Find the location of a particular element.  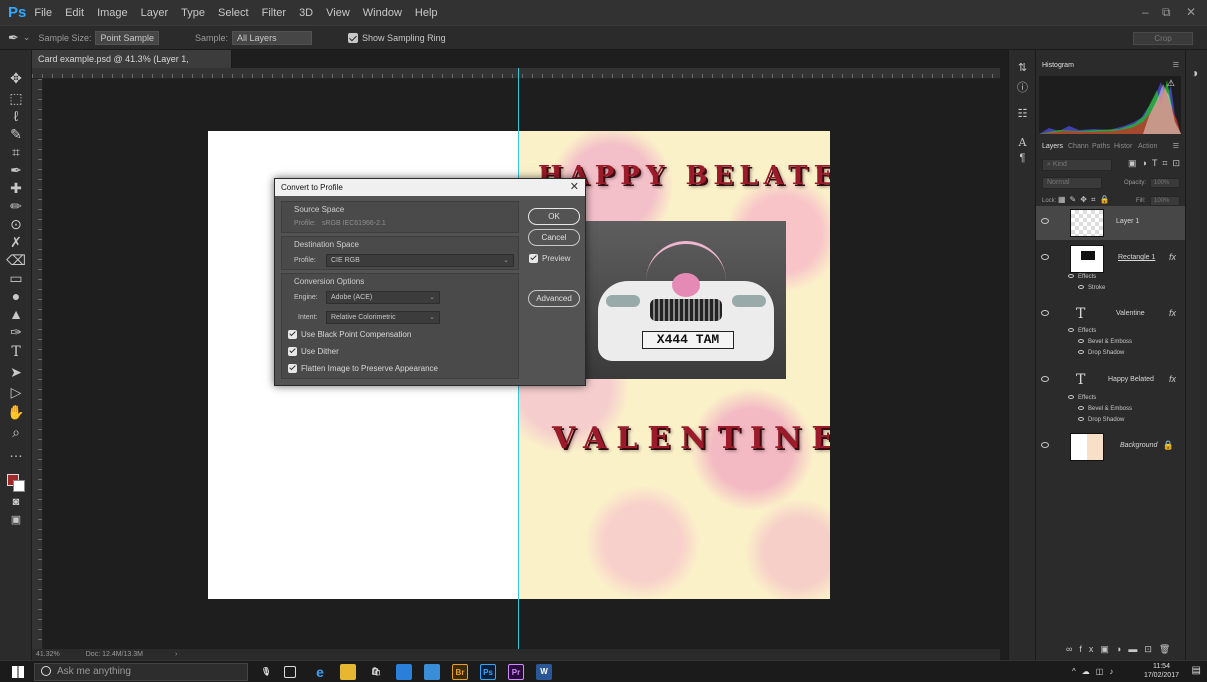

cancel-button: Cancel is located at coordinates (554, 237).